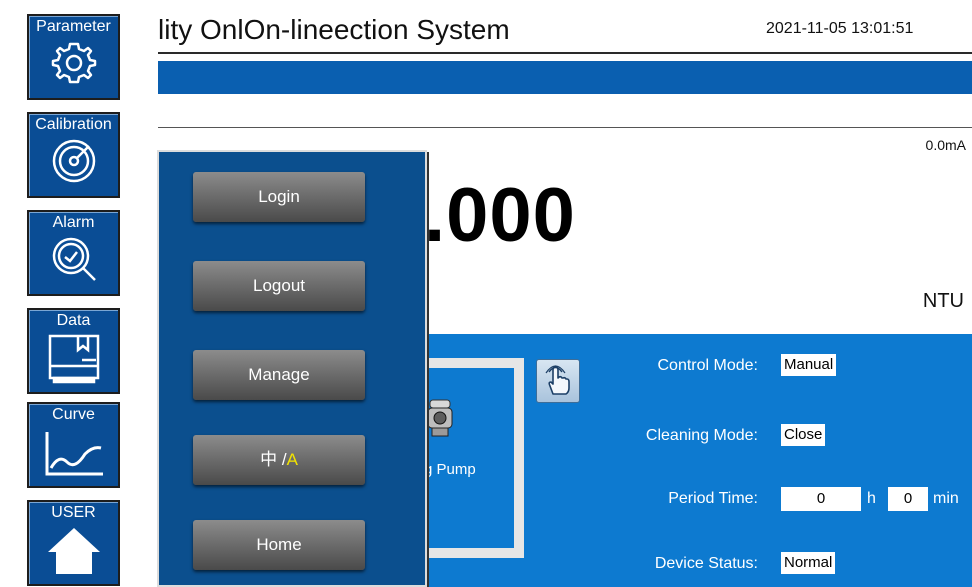 This screenshot has height=587, width=972. I want to click on cleaning-mode-label: Cleaning Mode:, so click(701, 435).